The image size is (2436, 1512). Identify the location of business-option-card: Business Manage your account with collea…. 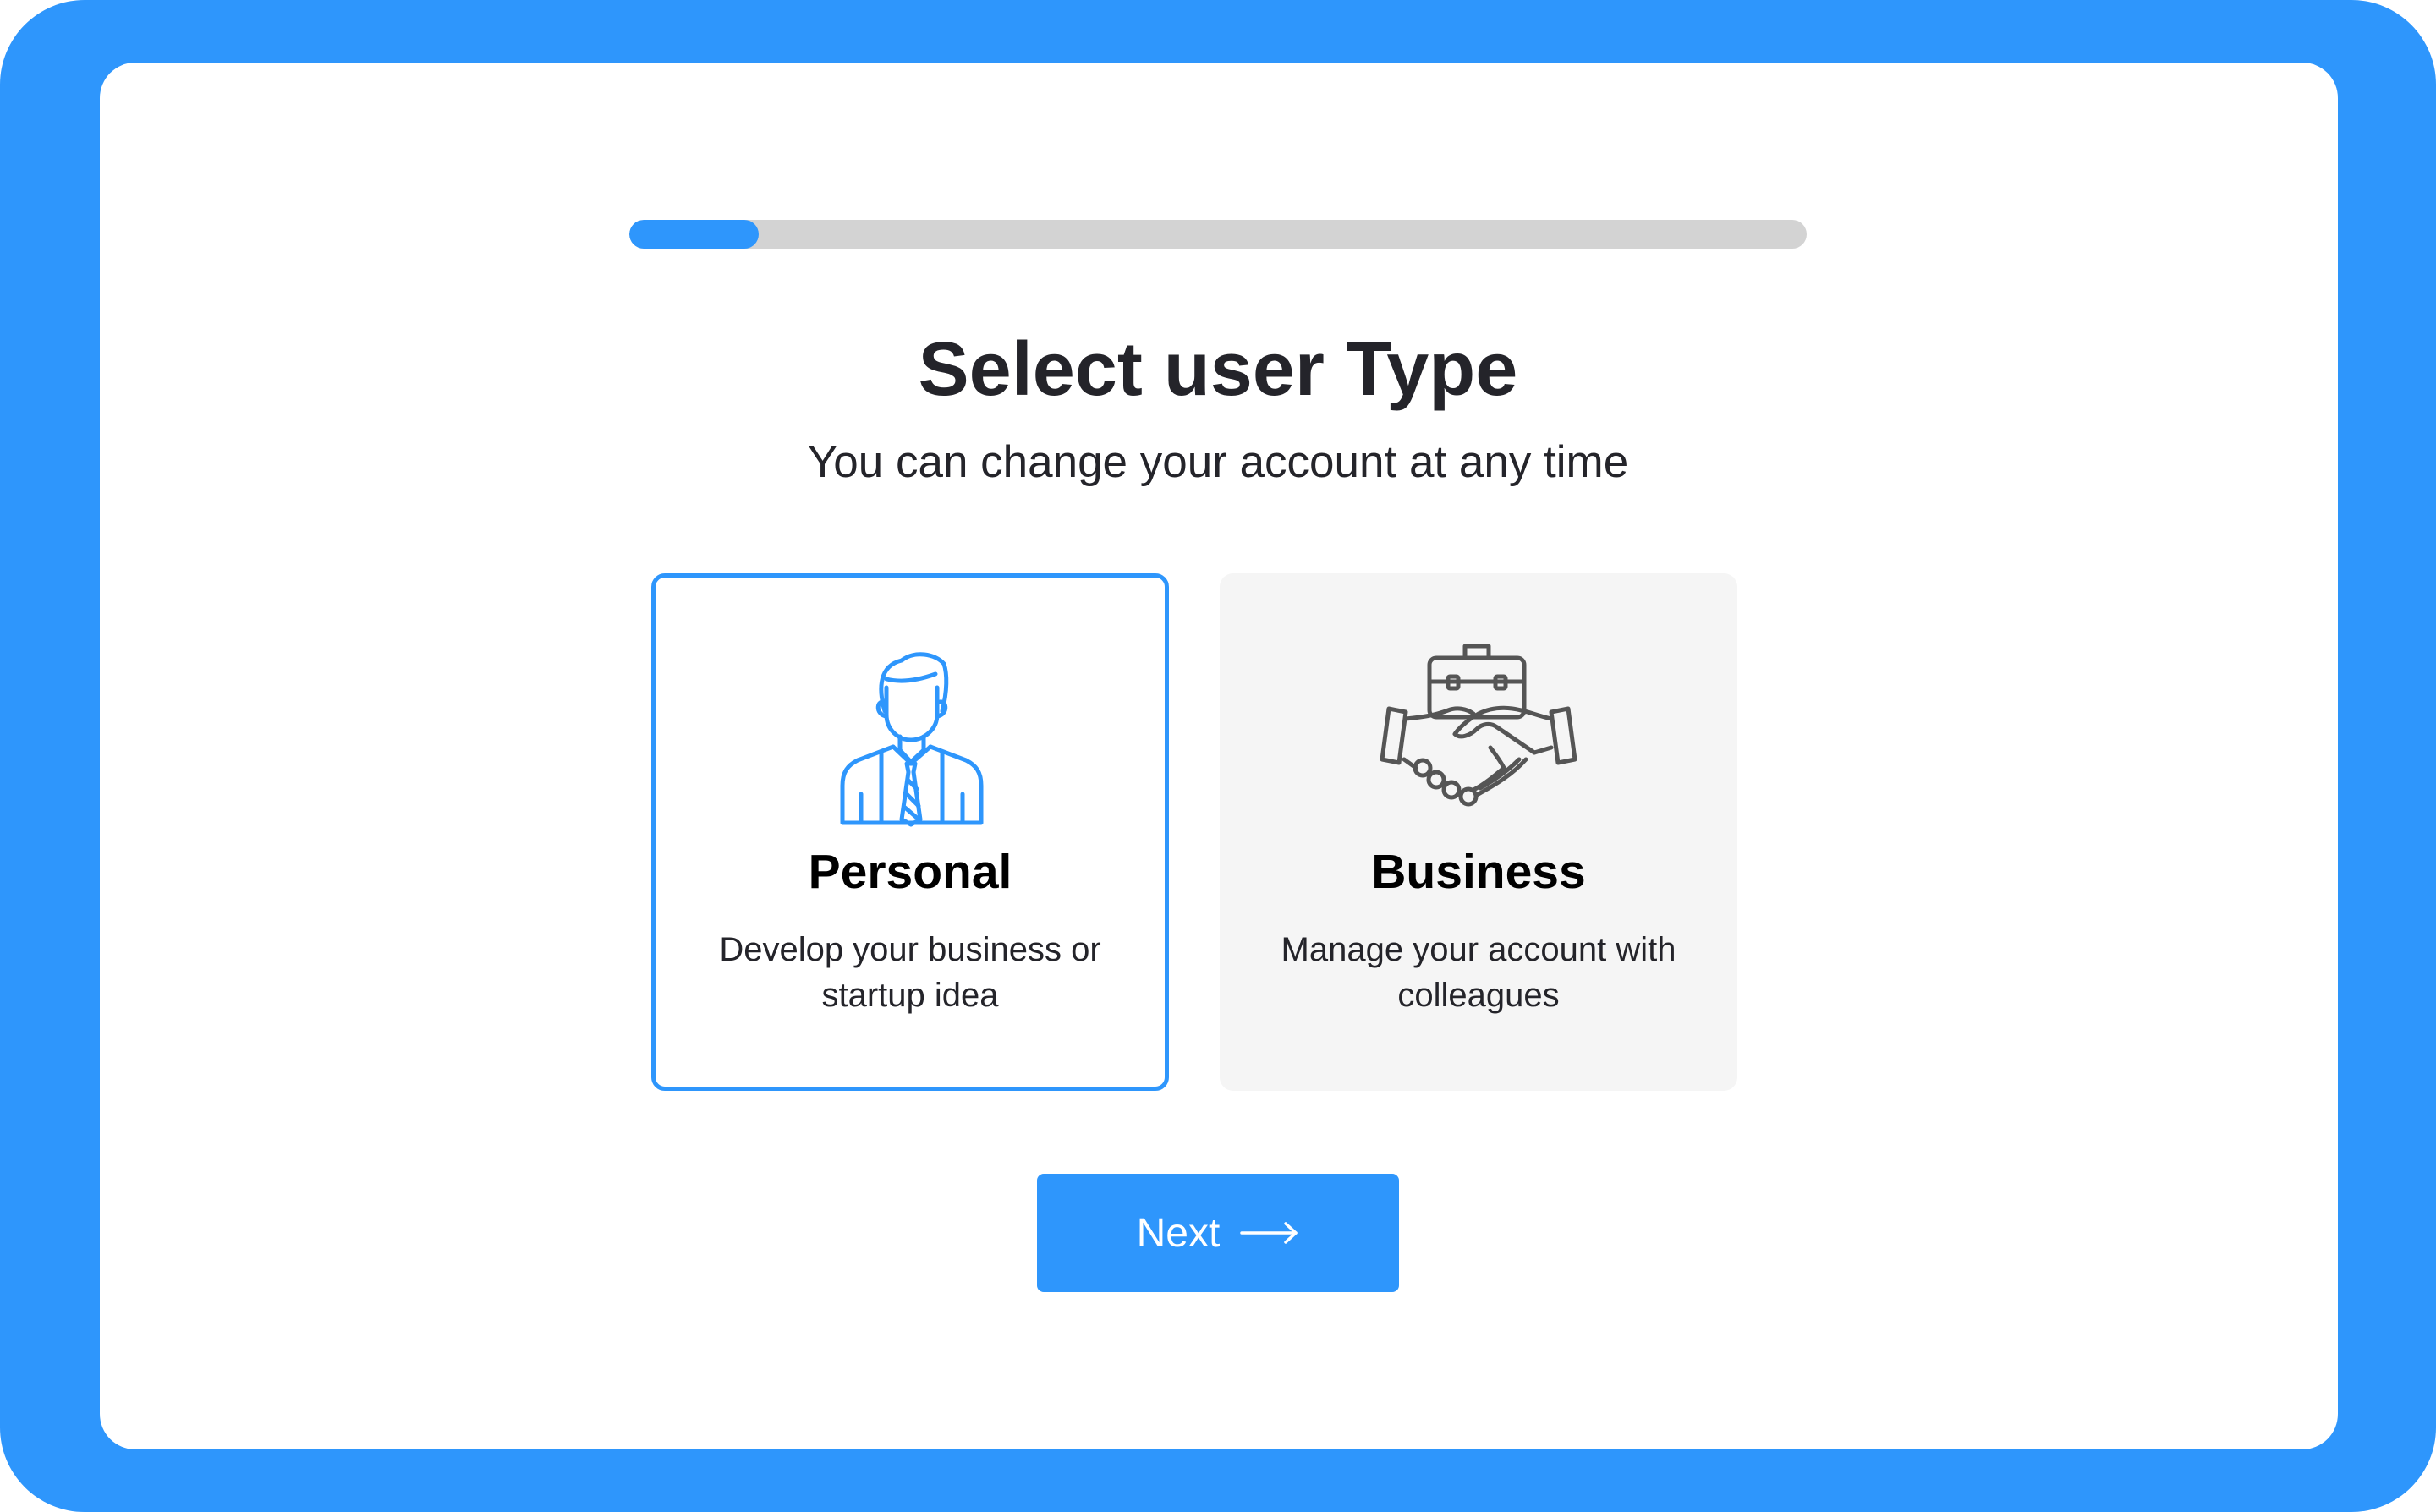
(1479, 832).